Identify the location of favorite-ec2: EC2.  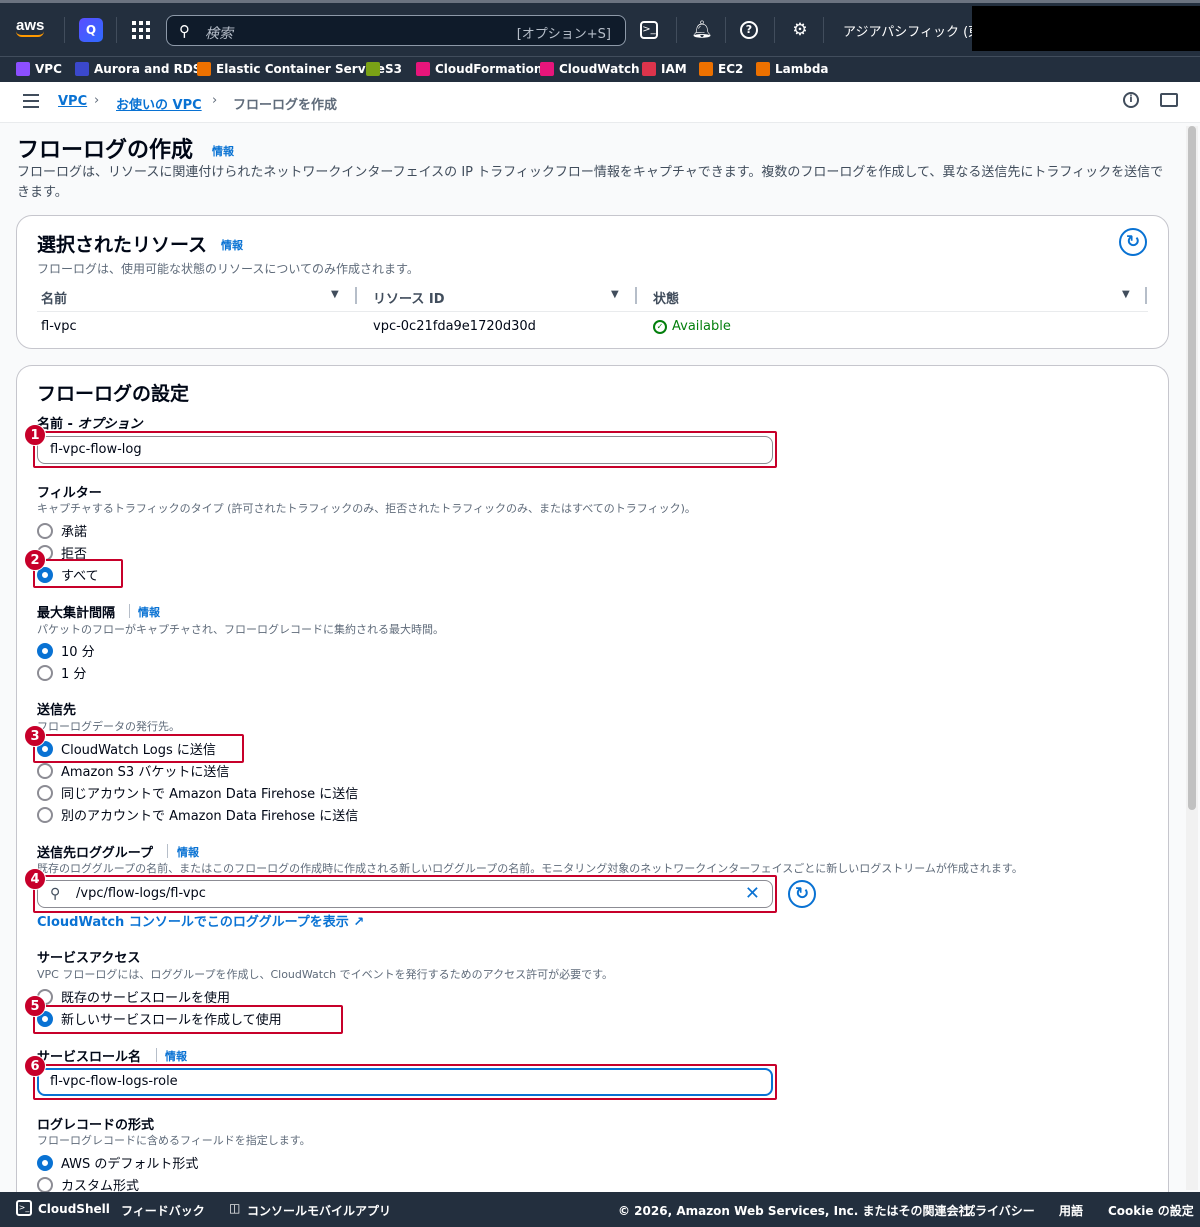
(721, 69).